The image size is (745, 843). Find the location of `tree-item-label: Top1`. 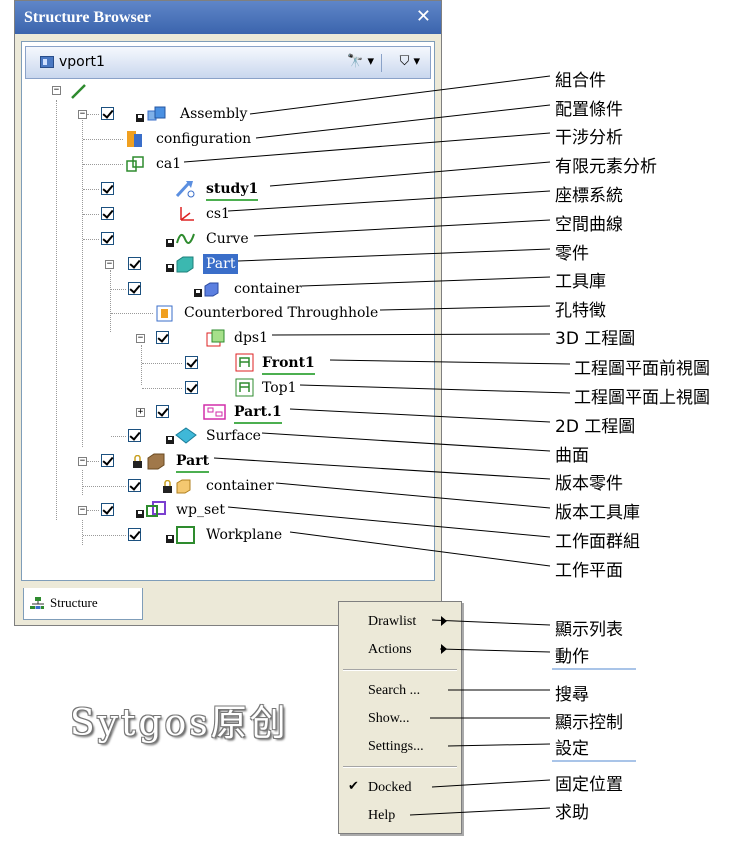

tree-item-label: Top1 is located at coordinates (279, 388).